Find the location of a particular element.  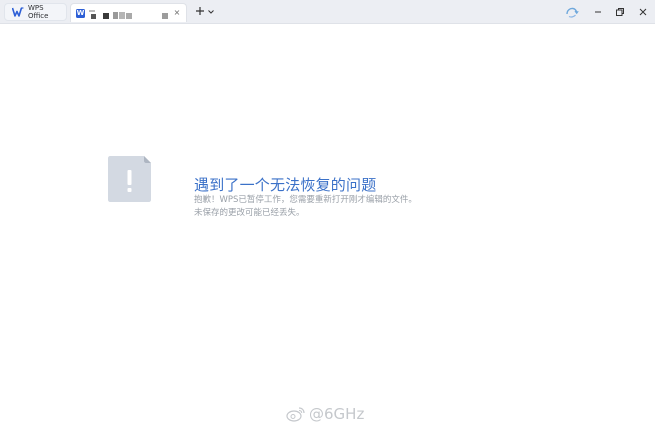

wps-logo-icon is located at coordinates (18, 12).